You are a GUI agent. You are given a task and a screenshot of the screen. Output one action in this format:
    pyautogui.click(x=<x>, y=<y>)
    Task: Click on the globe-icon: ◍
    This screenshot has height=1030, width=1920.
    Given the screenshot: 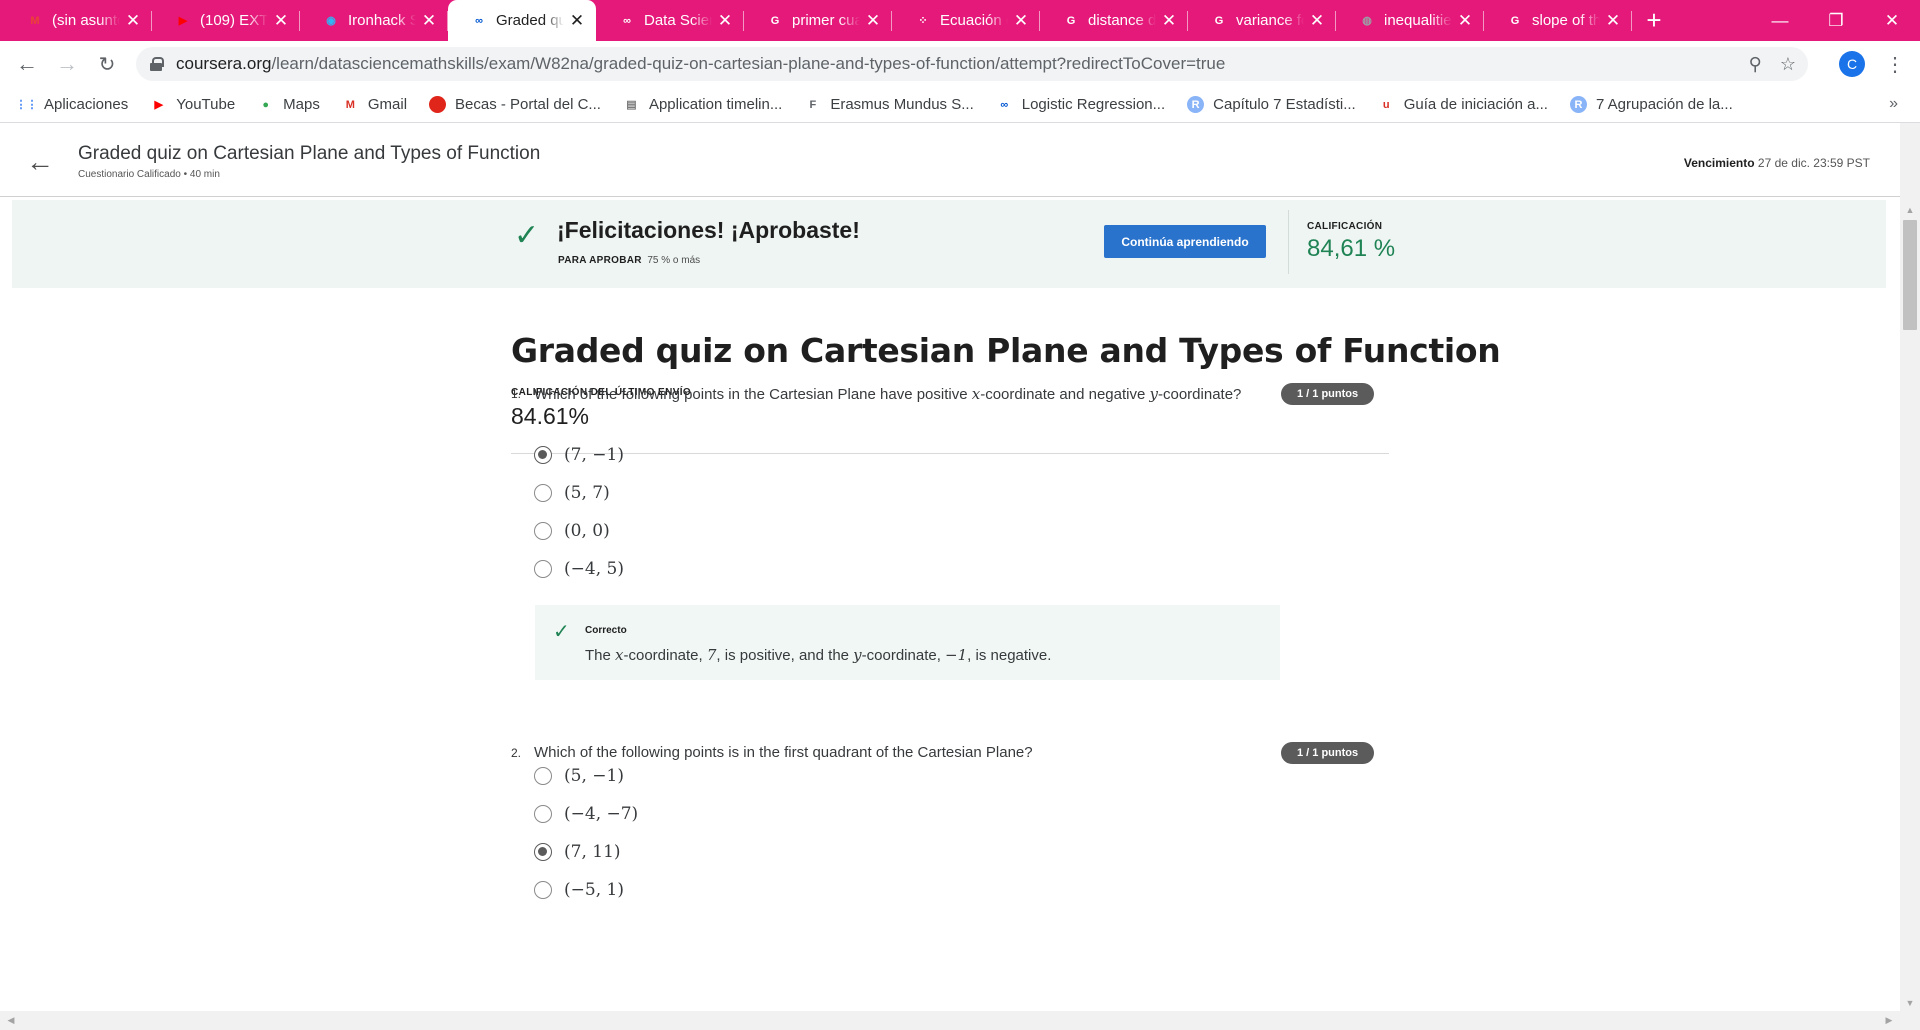 What is the action you would take?
    pyautogui.click(x=1367, y=21)
    